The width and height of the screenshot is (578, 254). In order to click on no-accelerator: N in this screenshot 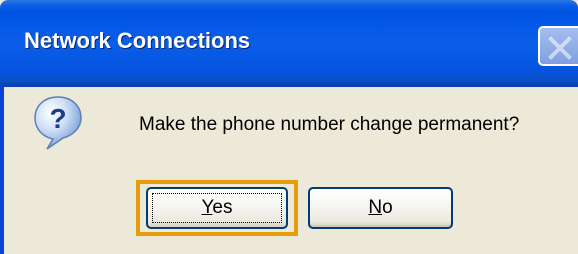, I will do `click(375, 207)`.